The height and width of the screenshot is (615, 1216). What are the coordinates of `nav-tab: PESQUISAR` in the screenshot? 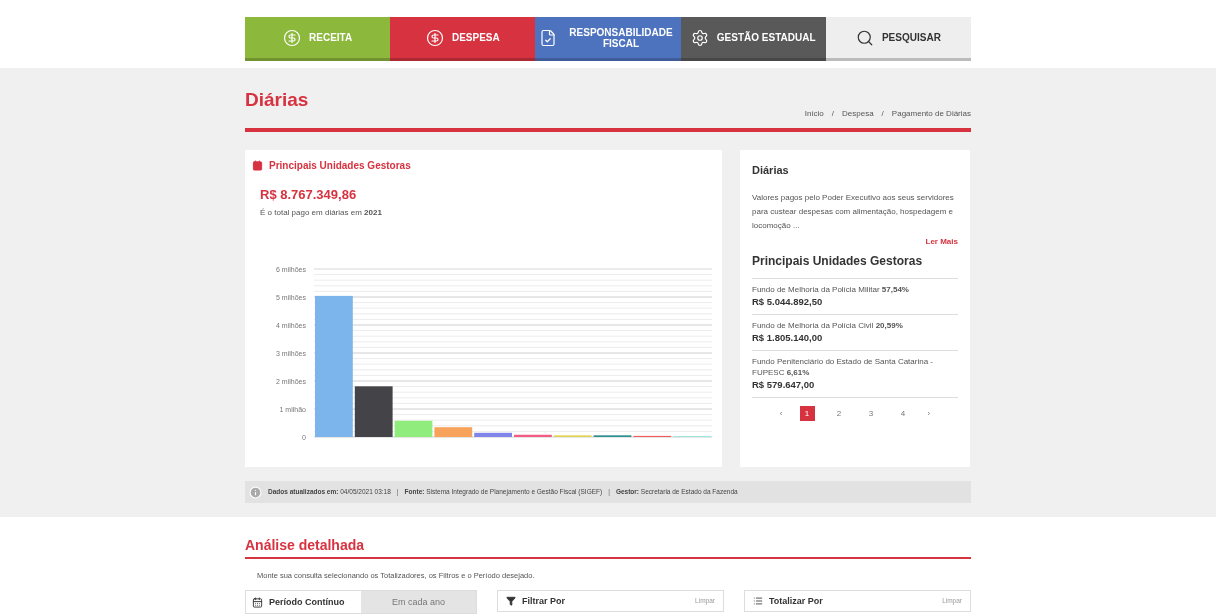 It's located at (898, 39).